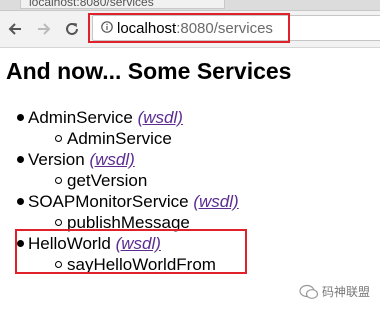 The width and height of the screenshot is (380, 312). I want to click on arrow-left-icon, so click(14, 29).